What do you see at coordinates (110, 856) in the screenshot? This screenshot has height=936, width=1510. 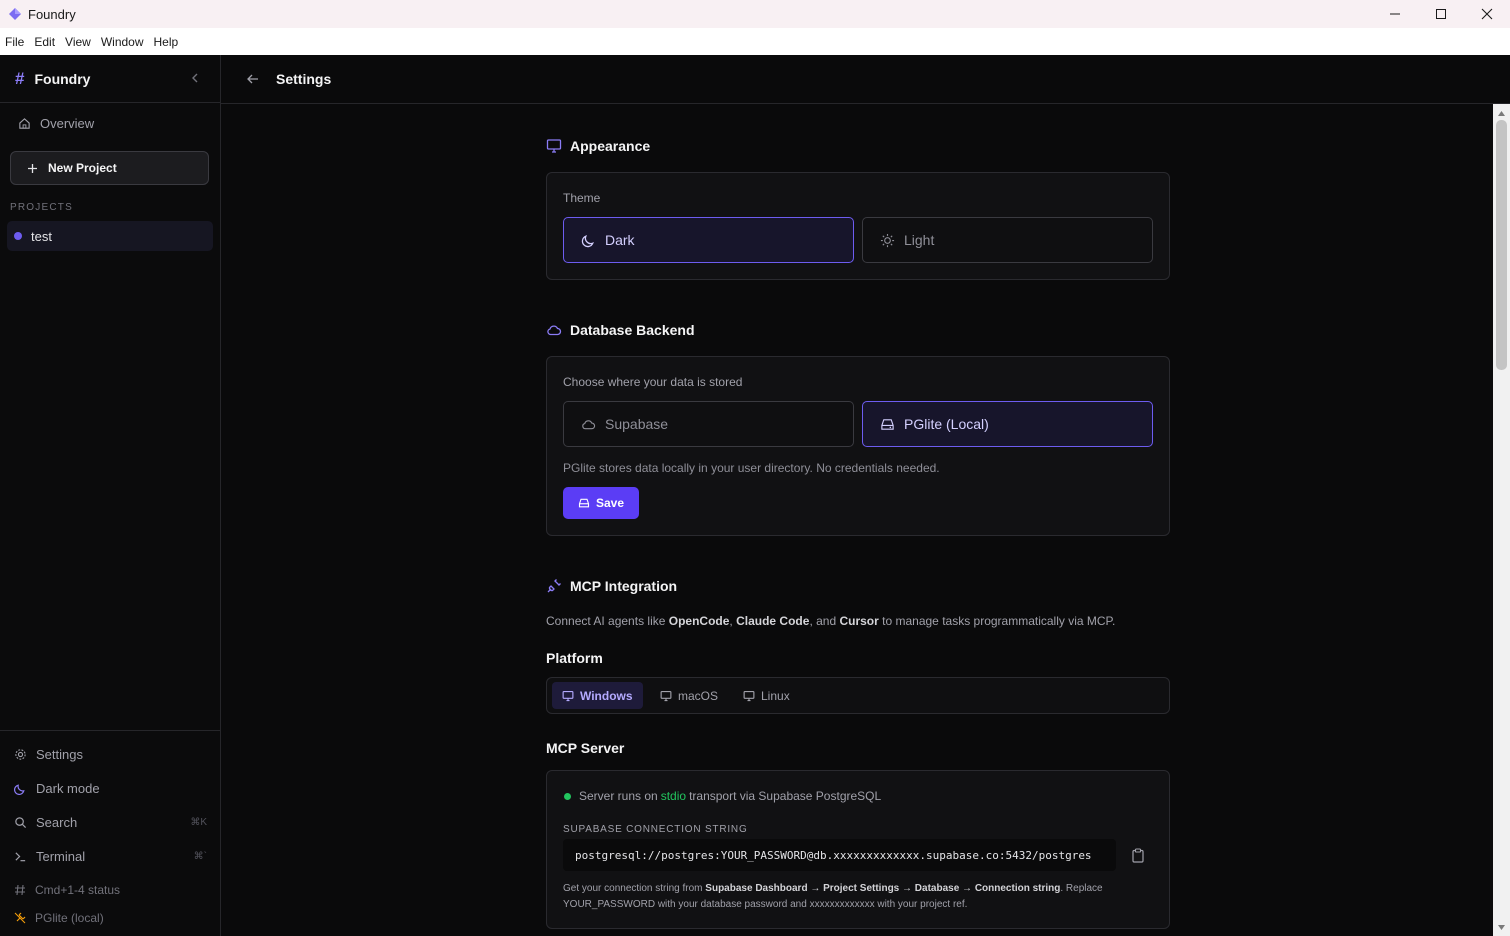 I see `sidebar-item-terminal: Terminal ⌘`` at bounding box center [110, 856].